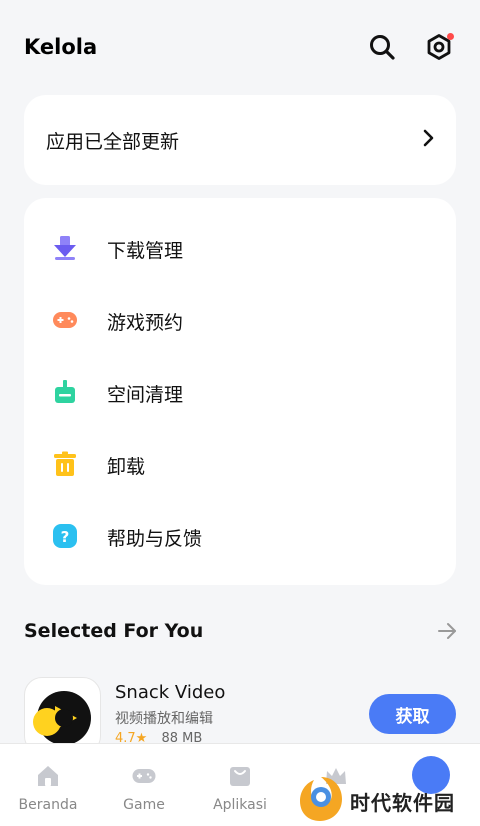  I want to click on update-status-card: 应用已全部更新, so click(240, 140).